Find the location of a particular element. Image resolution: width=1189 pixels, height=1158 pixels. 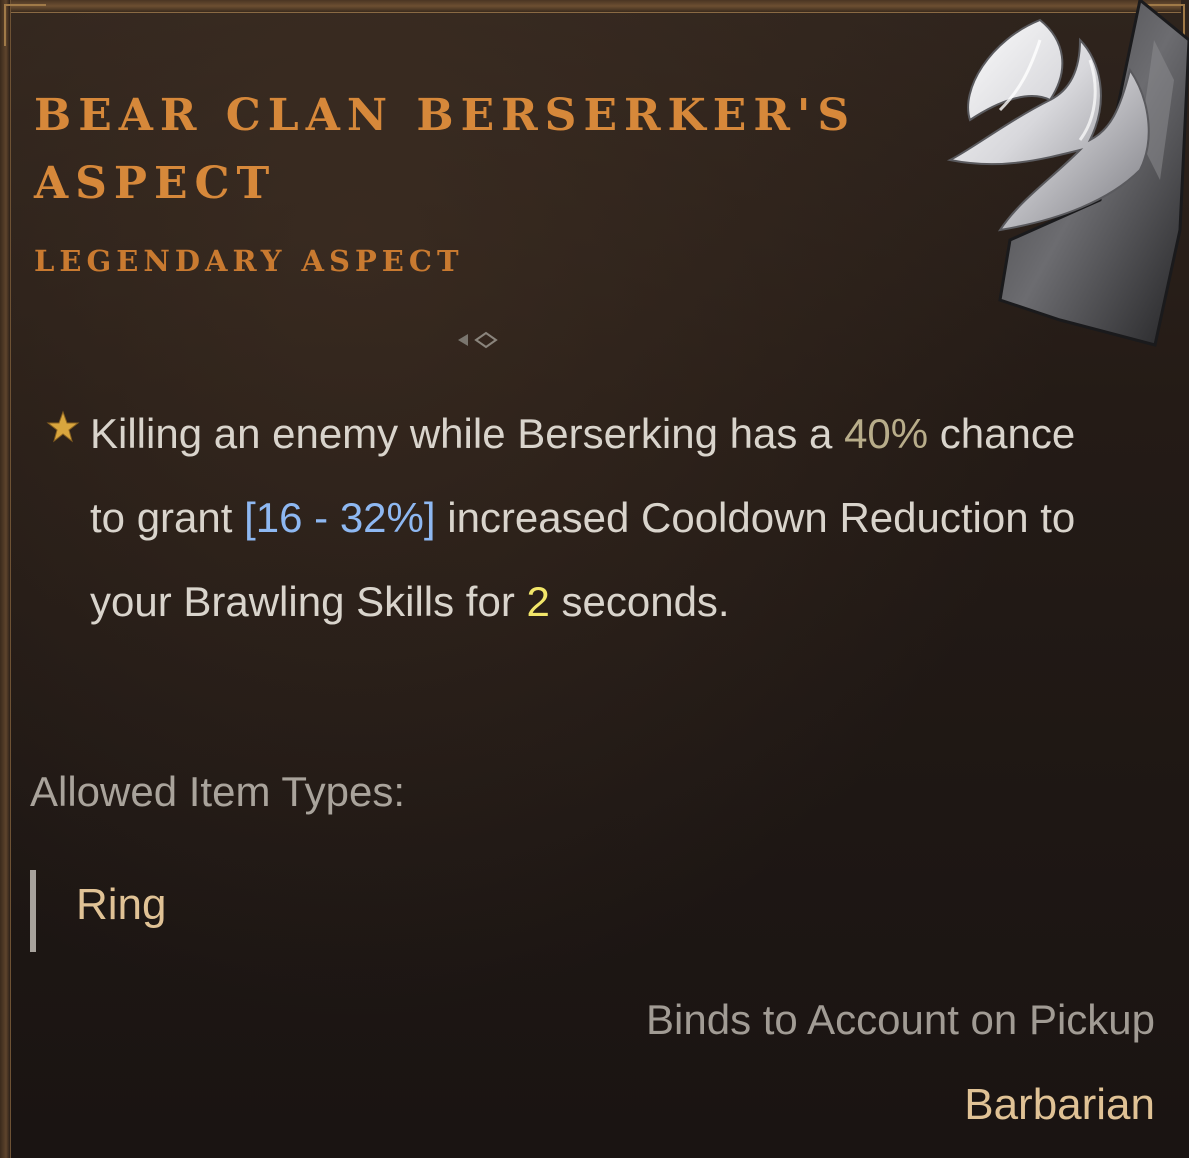

aspect-title: Bear Clan Berserker's Aspect is located at coordinates (445, 149).